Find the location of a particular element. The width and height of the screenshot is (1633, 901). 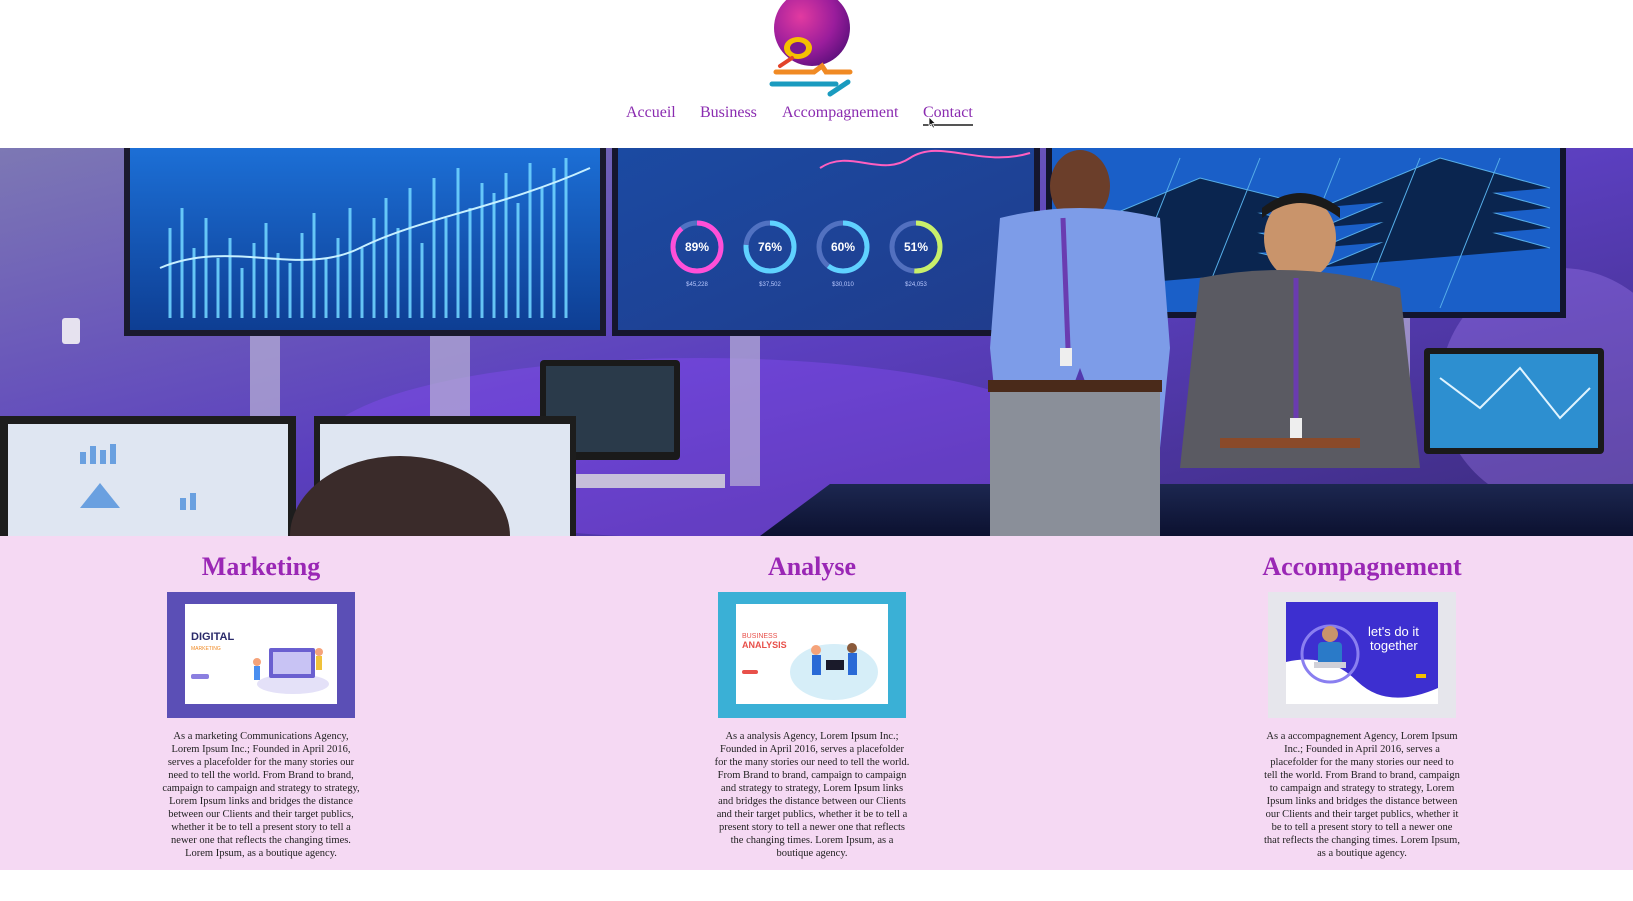

feature-thumbnail: BUSINESS ANALYSIS is located at coordinates (812, 655).